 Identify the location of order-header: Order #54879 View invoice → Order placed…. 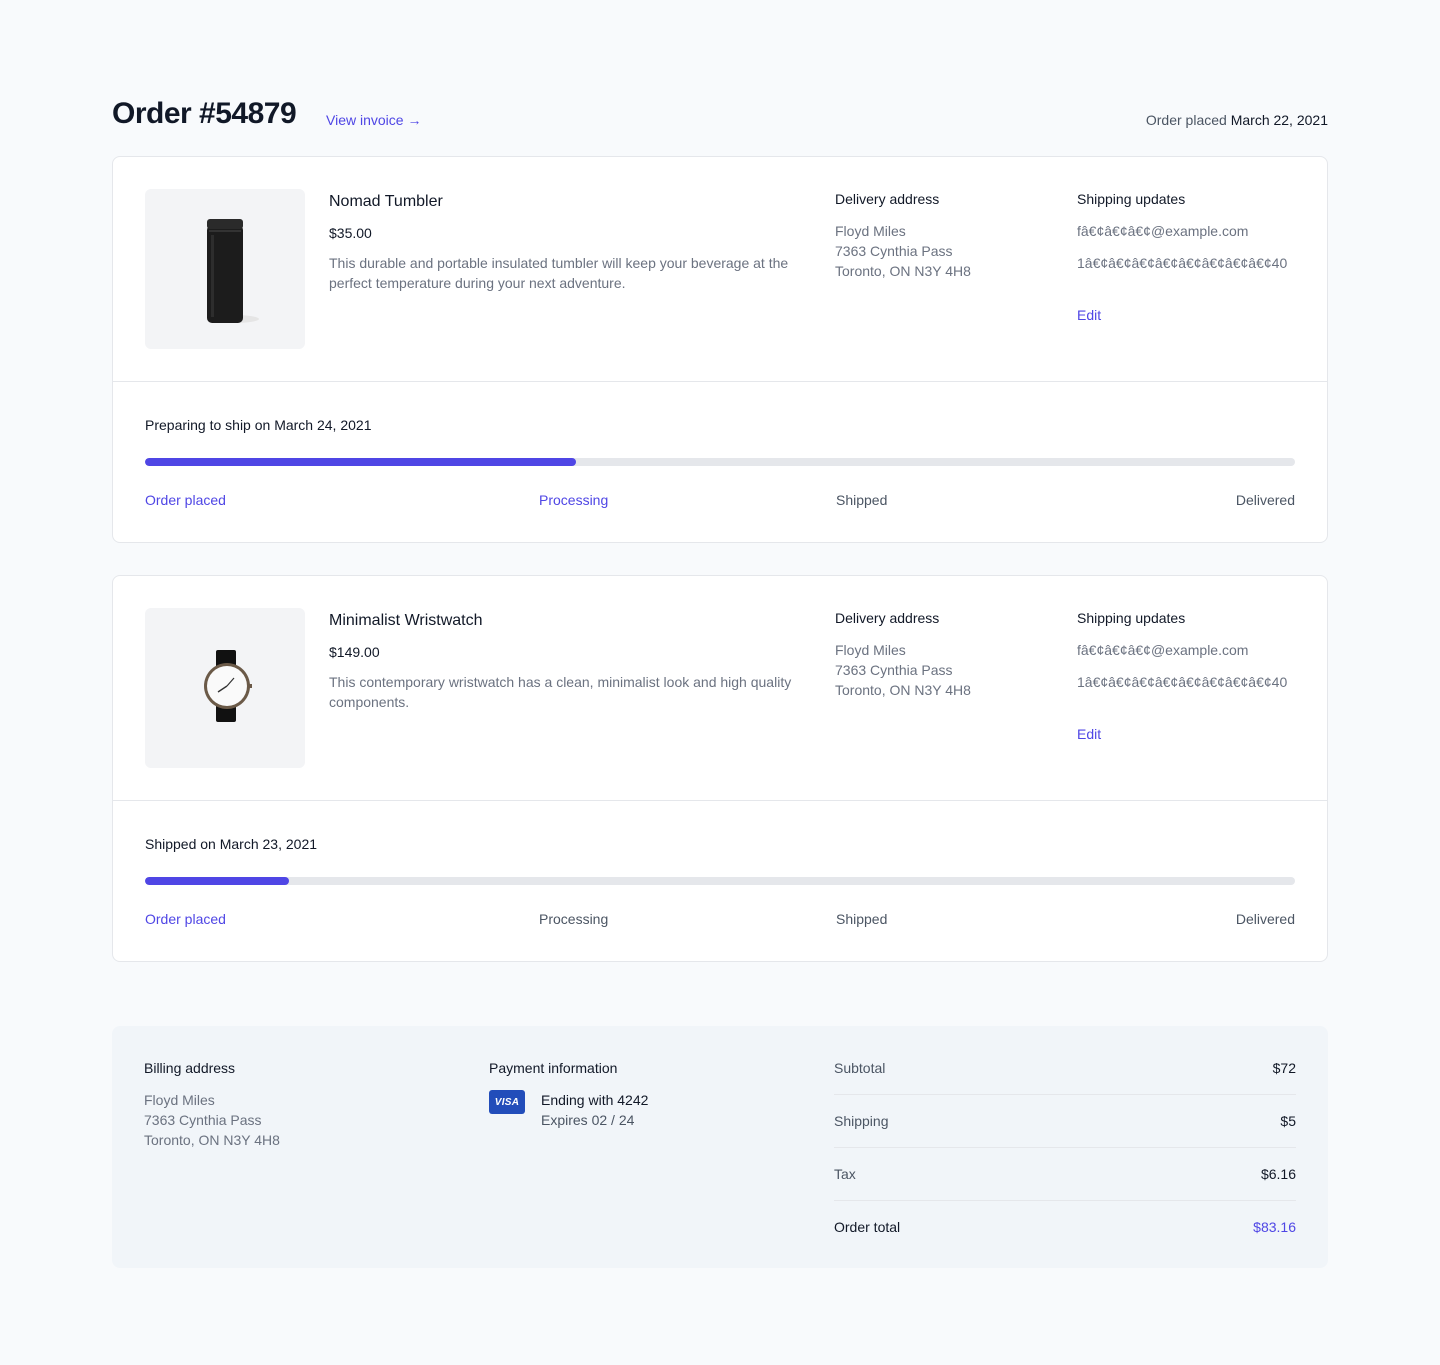
(720, 116).